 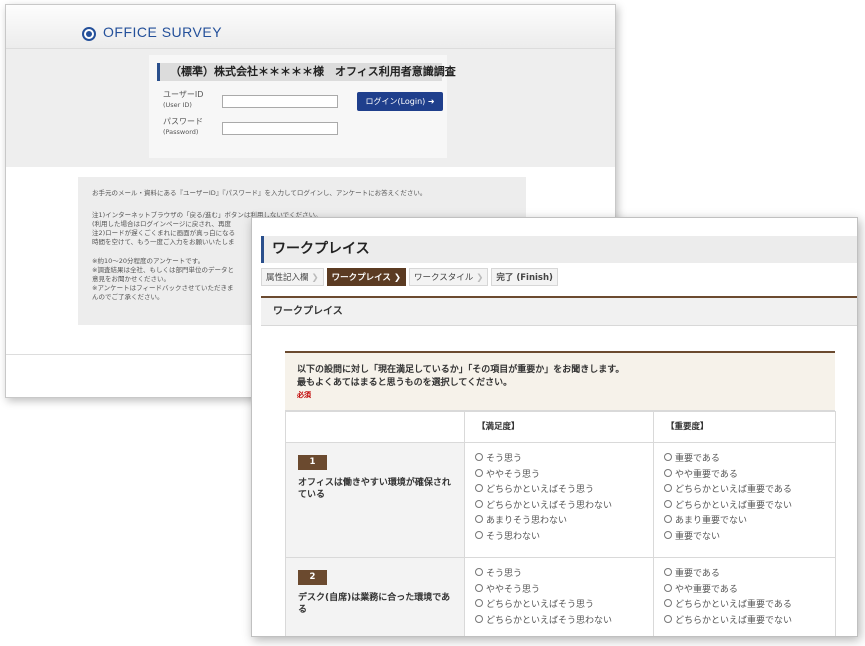 What do you see at coordinates (163, 288) in the screenshot?
I see `notice-line: ※アンケートはフィードバックさせていただきま` at bounding box center [163, 288].